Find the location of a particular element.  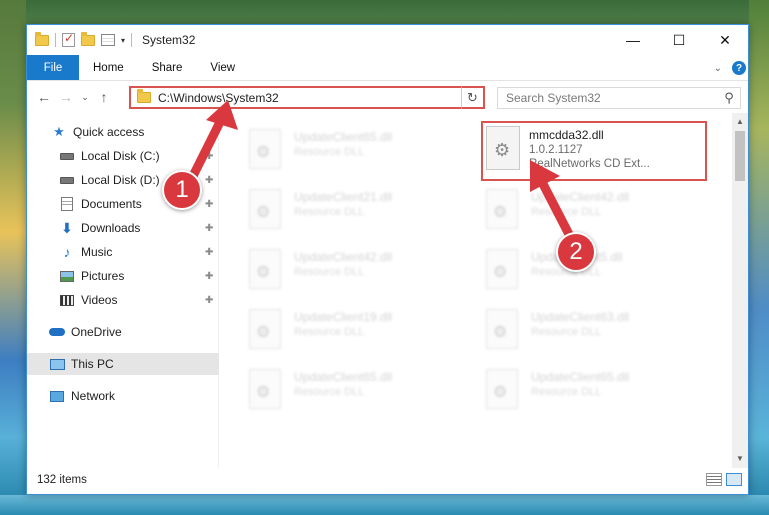

annotation-arrows is located at coordinates (380, 174).